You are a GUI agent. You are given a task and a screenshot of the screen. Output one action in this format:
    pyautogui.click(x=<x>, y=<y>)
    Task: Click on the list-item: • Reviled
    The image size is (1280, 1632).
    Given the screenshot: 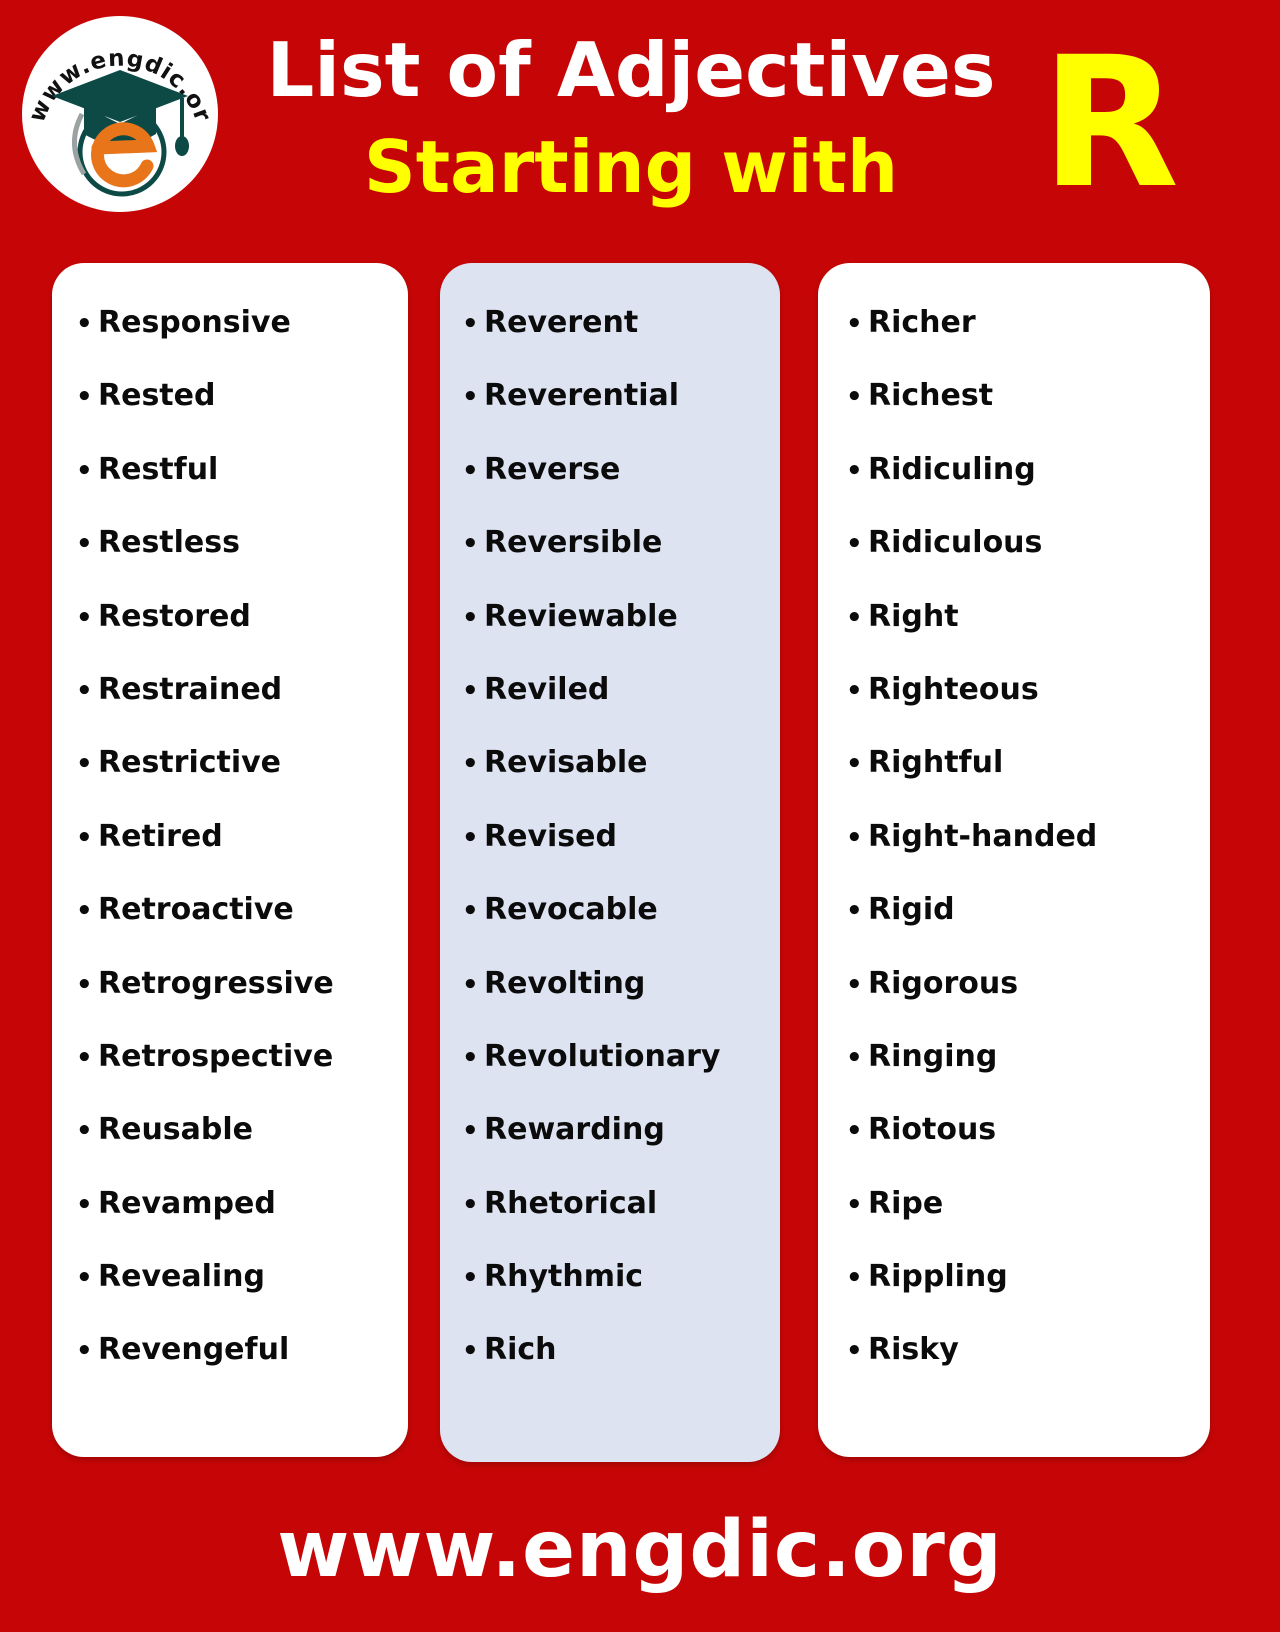 What is the action you would take?
    pyautogui.click(x=621, y=708)
    